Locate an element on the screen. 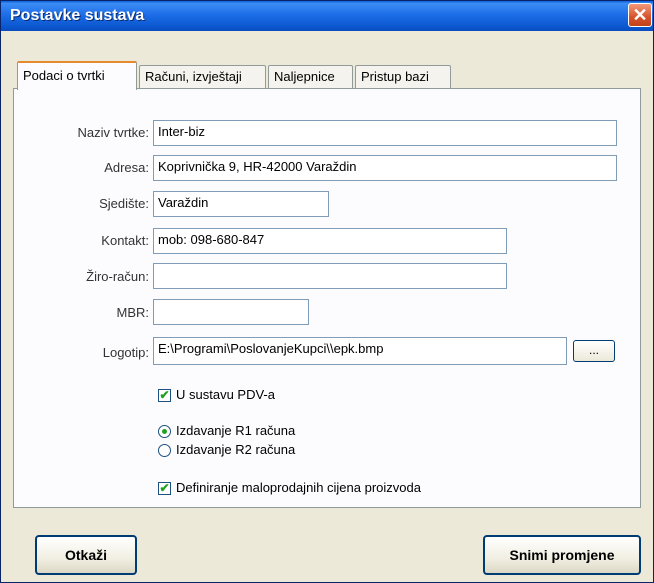  radio-selected-icon is located at coordinates (164, 431).